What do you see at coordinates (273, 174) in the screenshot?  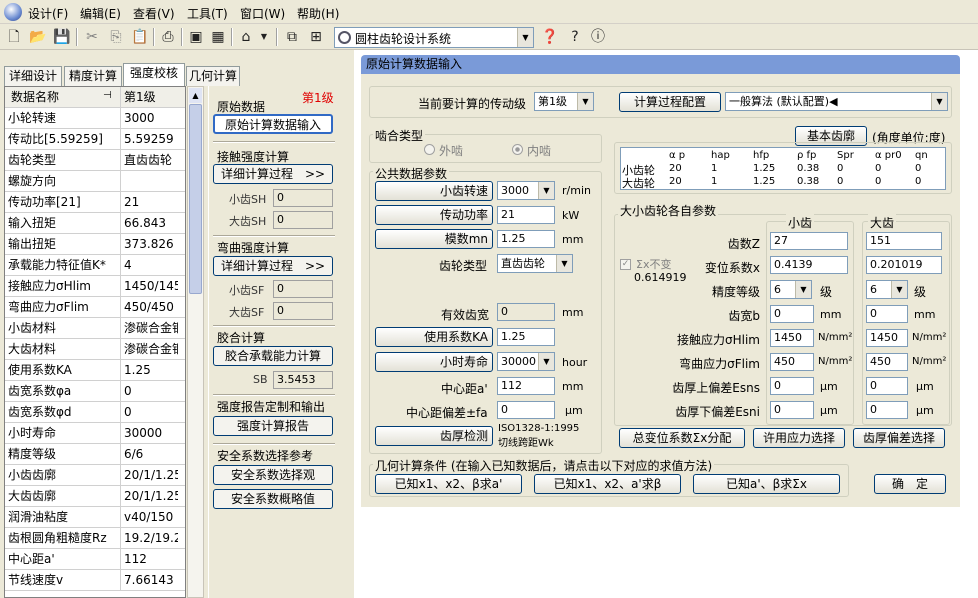 I see `contact-detail-button: 详细计算过程 >>` at bounding box center [273, 174].